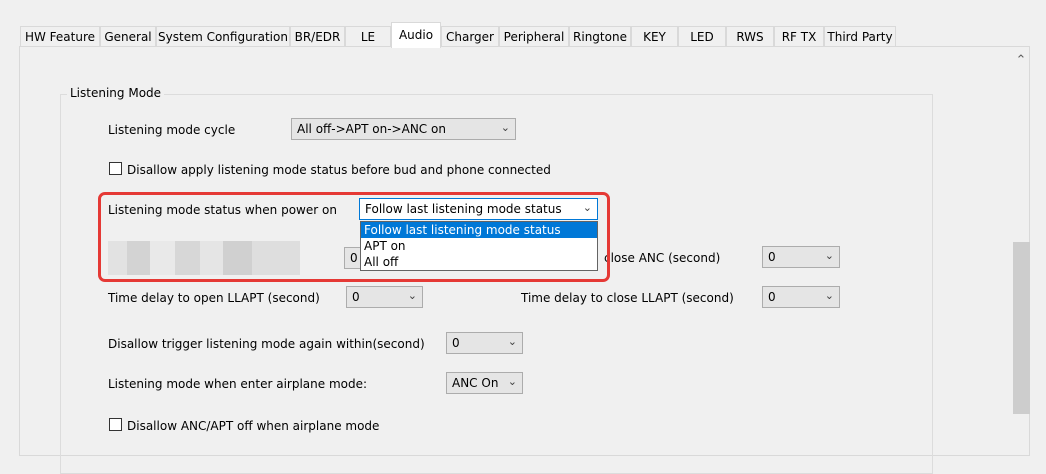 The width and height of the screenshot is (1046, 474). What do you see at coordinates (772, 257) in the screenshot?
I see `close-anc-value: 0` at bounding box center [772, 257].